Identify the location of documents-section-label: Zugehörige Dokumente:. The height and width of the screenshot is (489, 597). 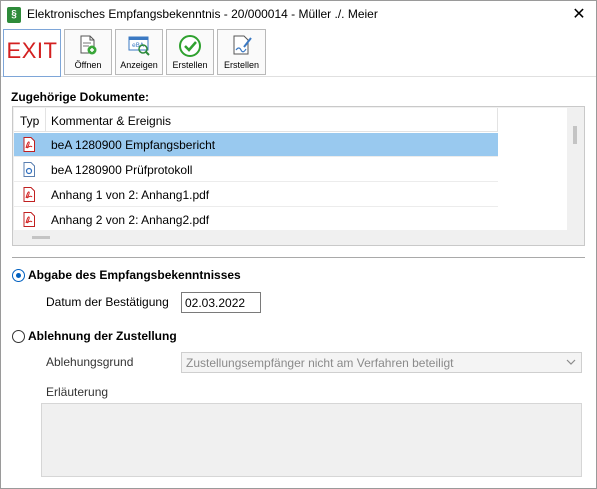
(80, 97).